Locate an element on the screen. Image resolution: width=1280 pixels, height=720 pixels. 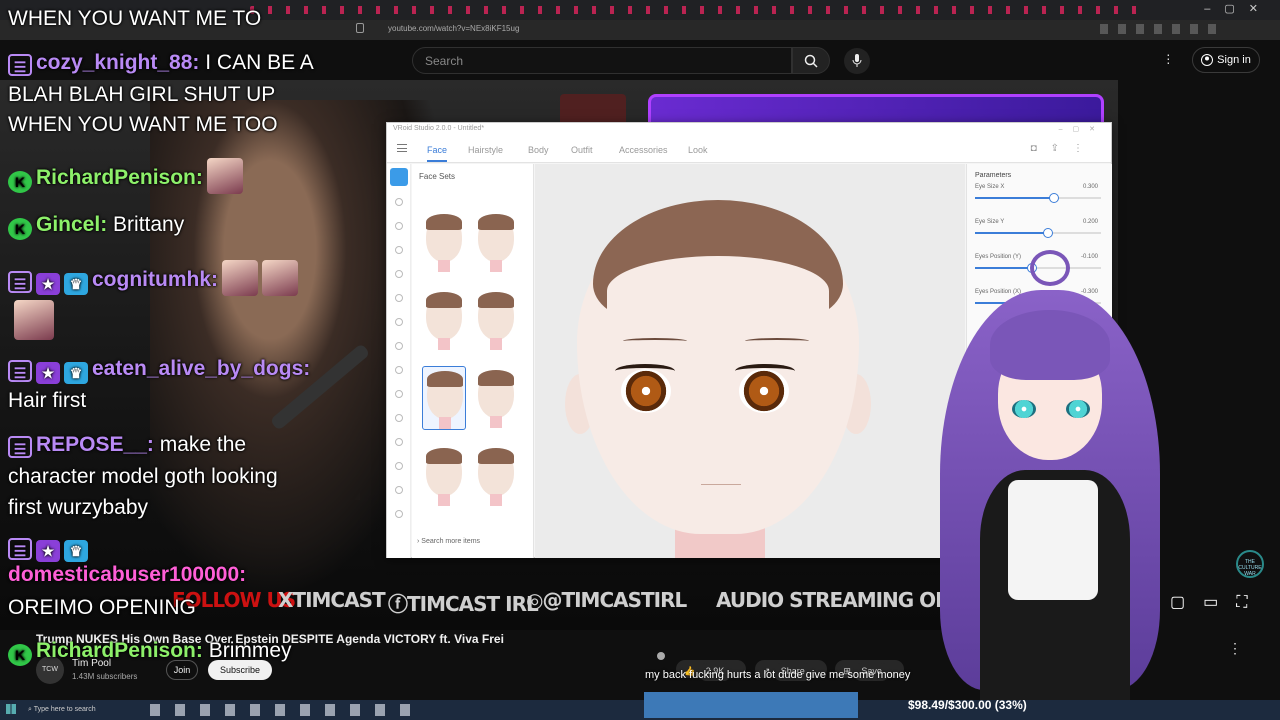
channel-avatar: TCW is located at coordinates (50, 670).